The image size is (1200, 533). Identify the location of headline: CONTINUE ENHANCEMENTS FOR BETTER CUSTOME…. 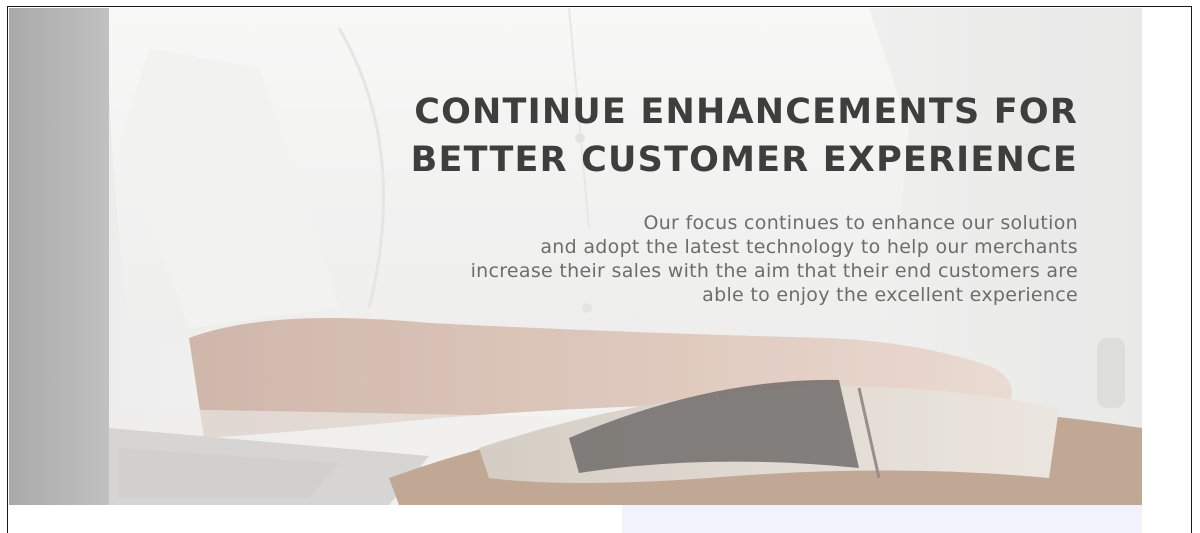
(744, 136).